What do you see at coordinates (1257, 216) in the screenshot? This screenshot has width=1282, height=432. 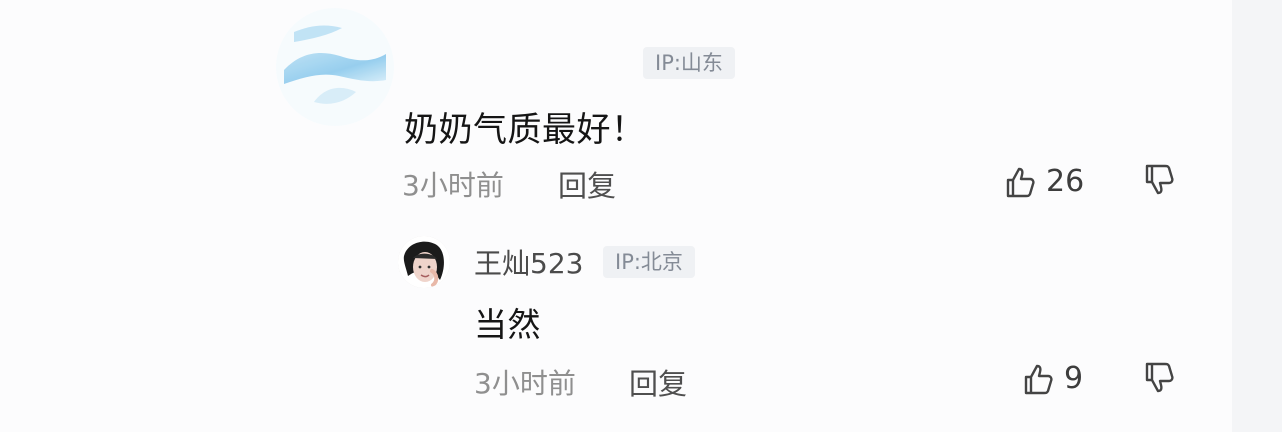 I see `right-edge` at bounding box center [1257, 216].